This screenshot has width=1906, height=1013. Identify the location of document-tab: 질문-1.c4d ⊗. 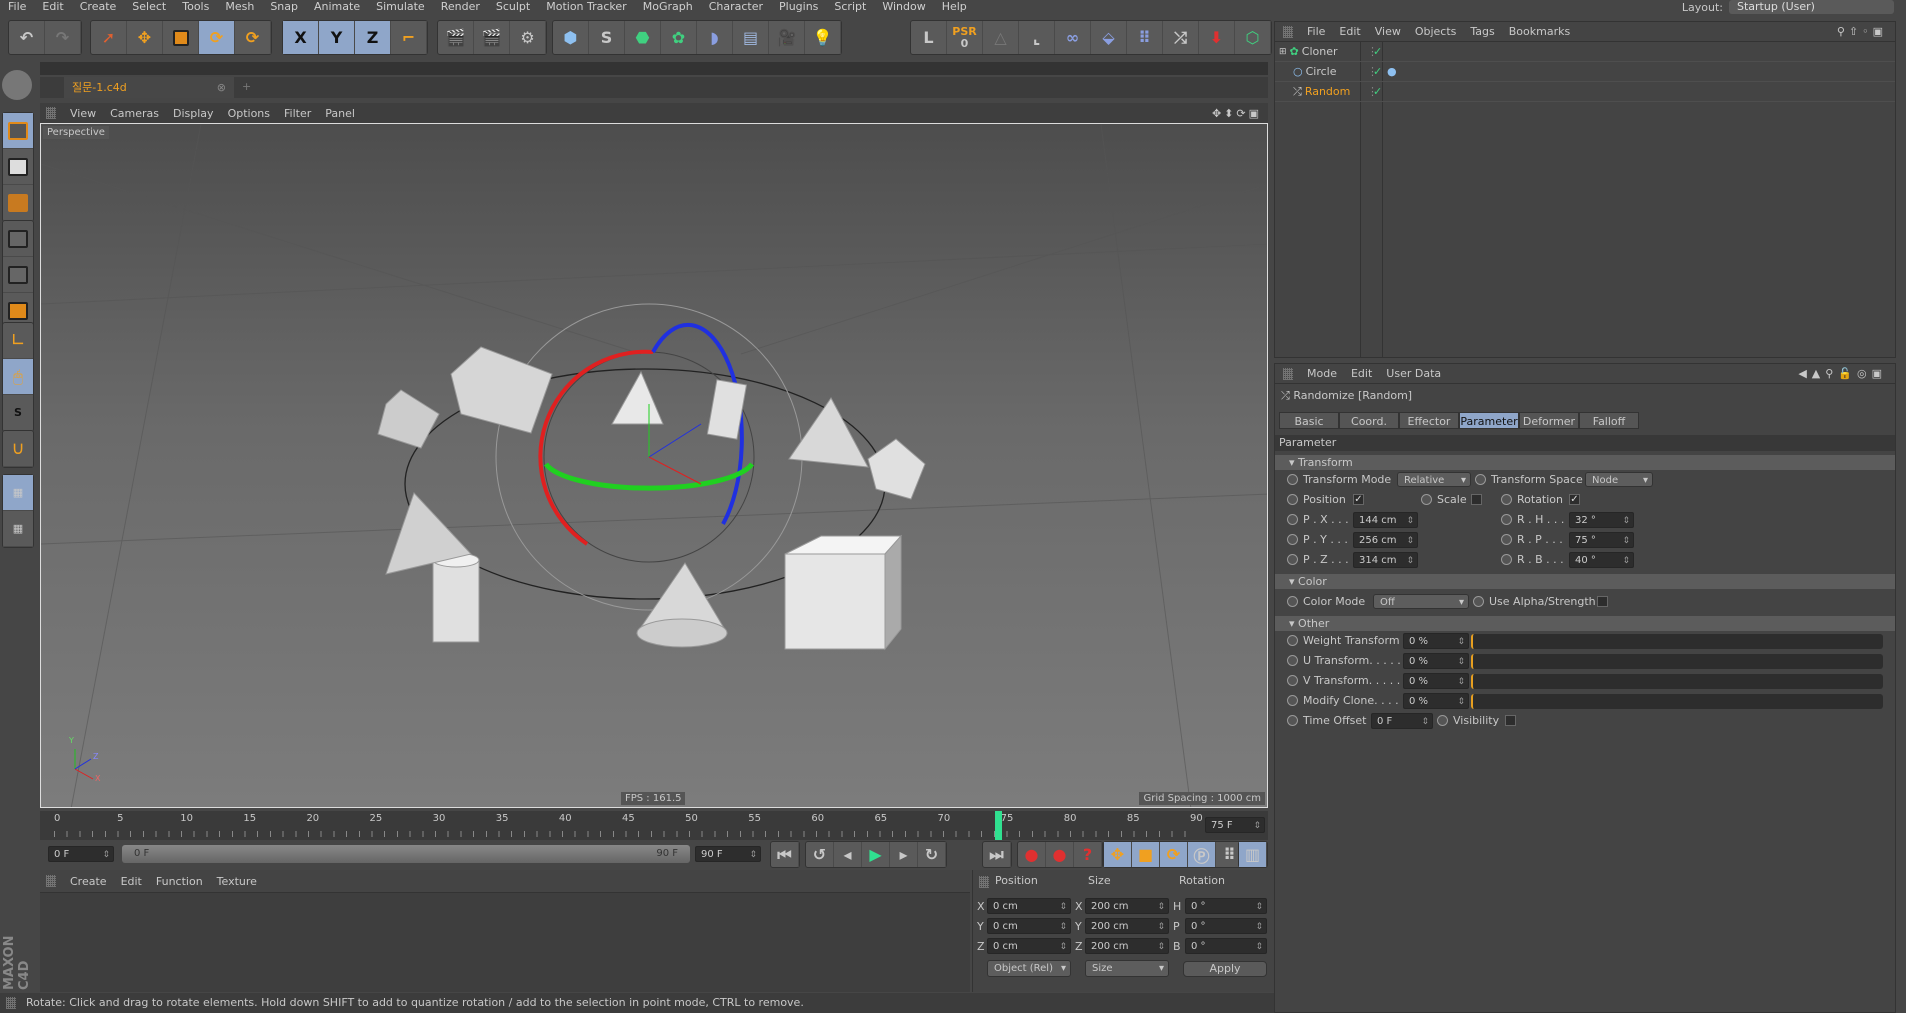
(149, 87).